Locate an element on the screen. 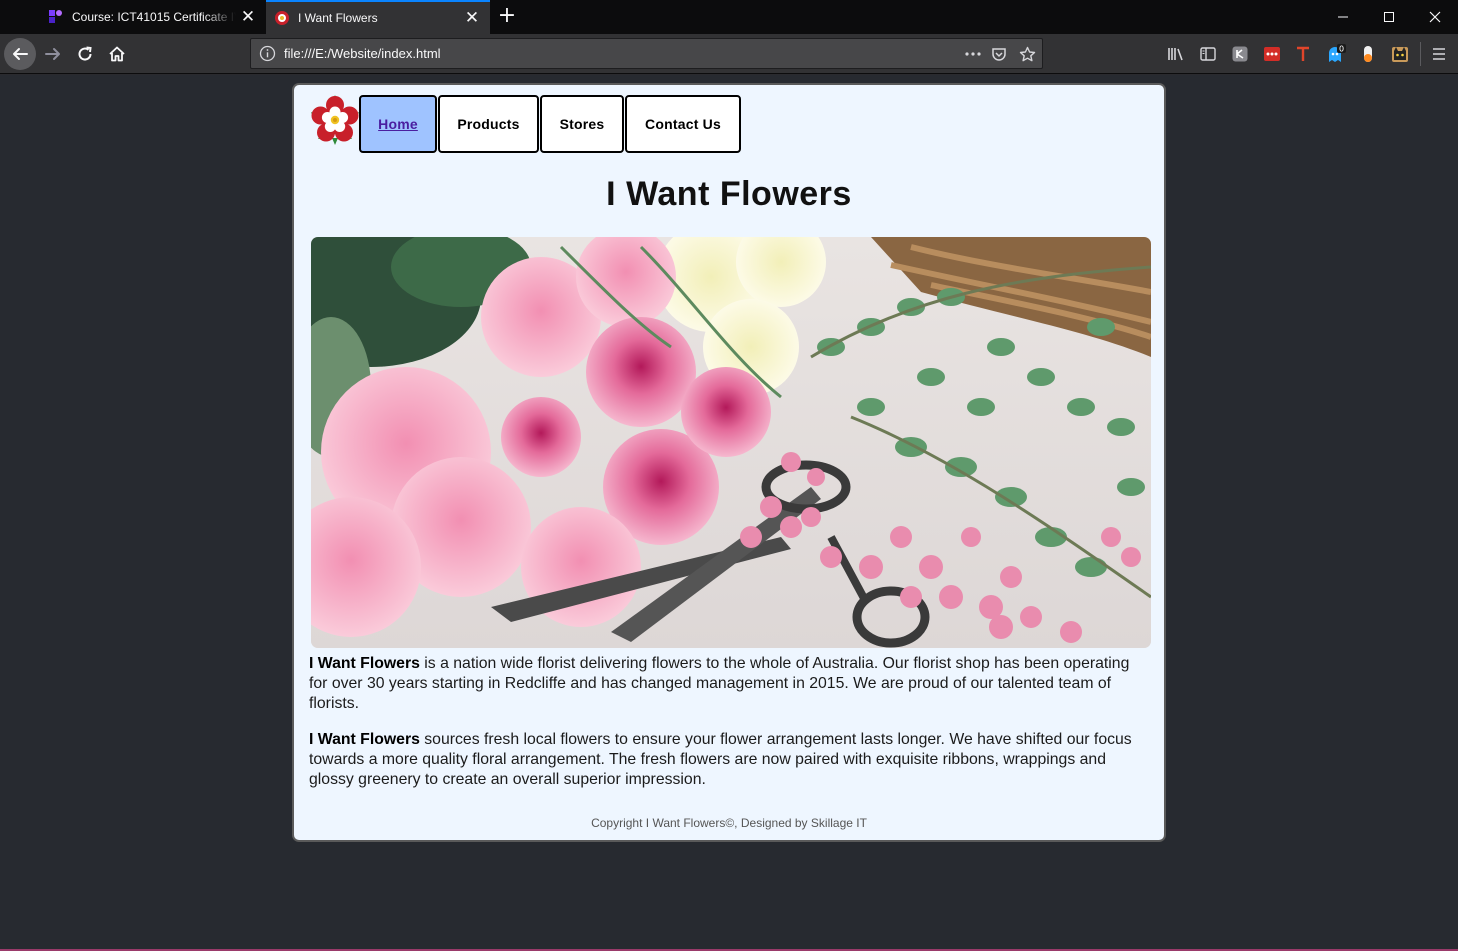  tudor-rose-logo-icon is located at coordinates (335, 120).